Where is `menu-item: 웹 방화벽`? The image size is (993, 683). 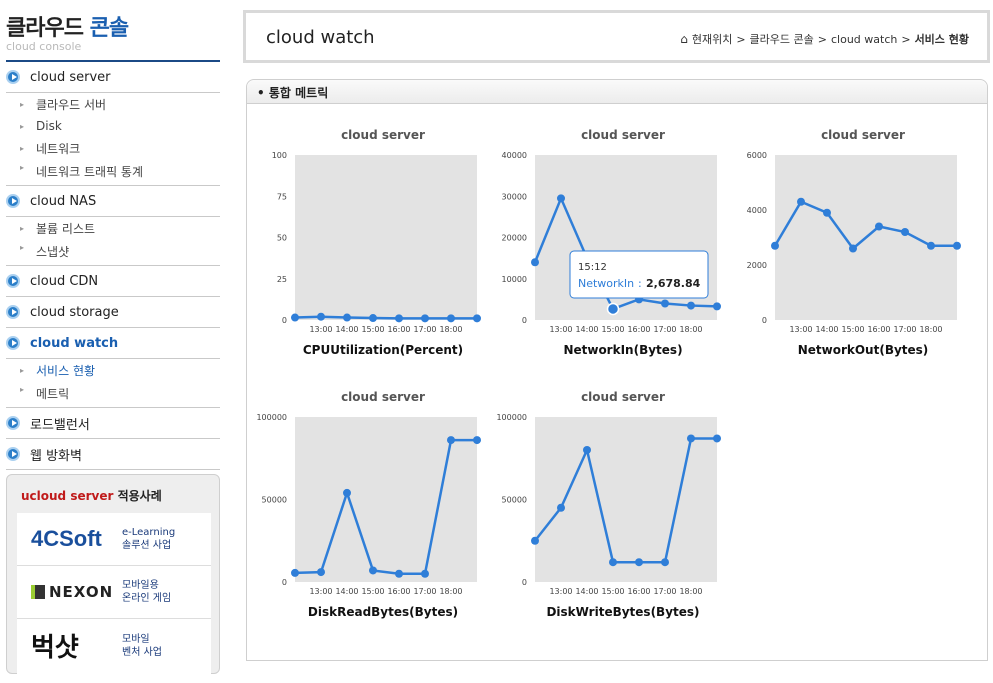 menu-item: 웹 방화벽 is located at coordinates (113, 454).